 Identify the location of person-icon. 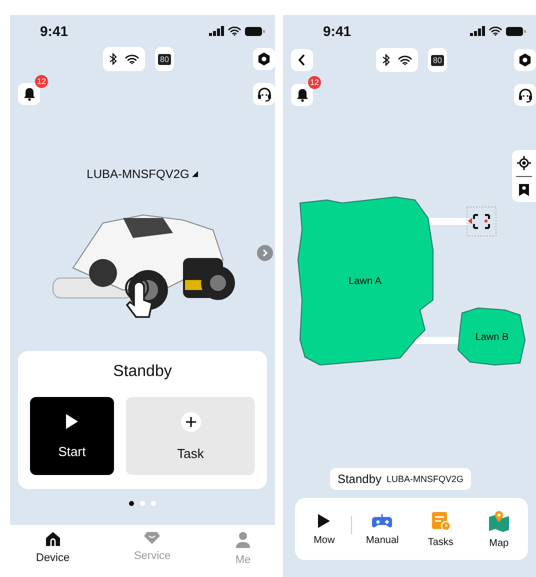
(243, 540).